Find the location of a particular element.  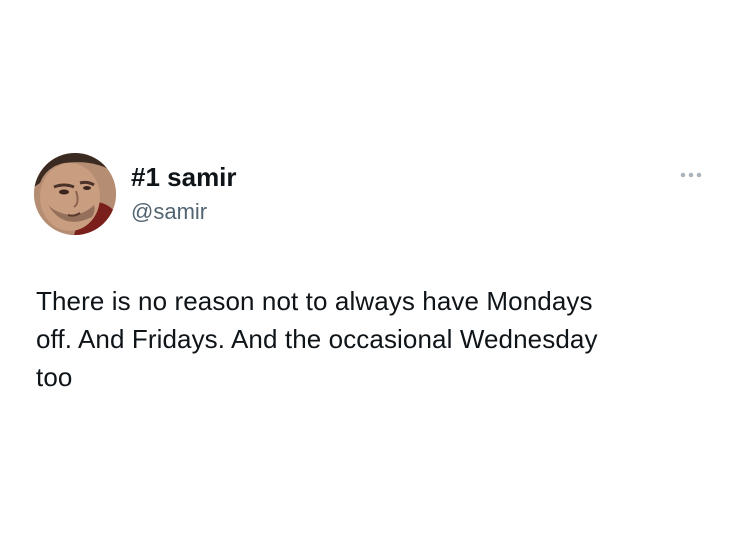

user-handle: @samir is located at coordinates (169, 212).